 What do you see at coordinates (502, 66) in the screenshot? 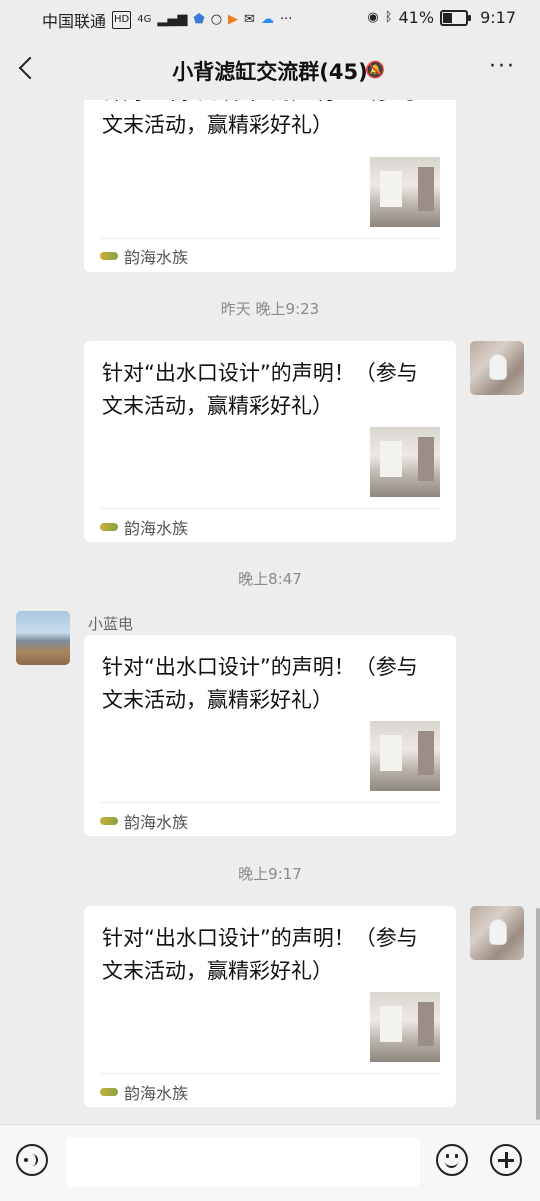
I see `more-menu-button: ···` at bounding box center [502, 66].